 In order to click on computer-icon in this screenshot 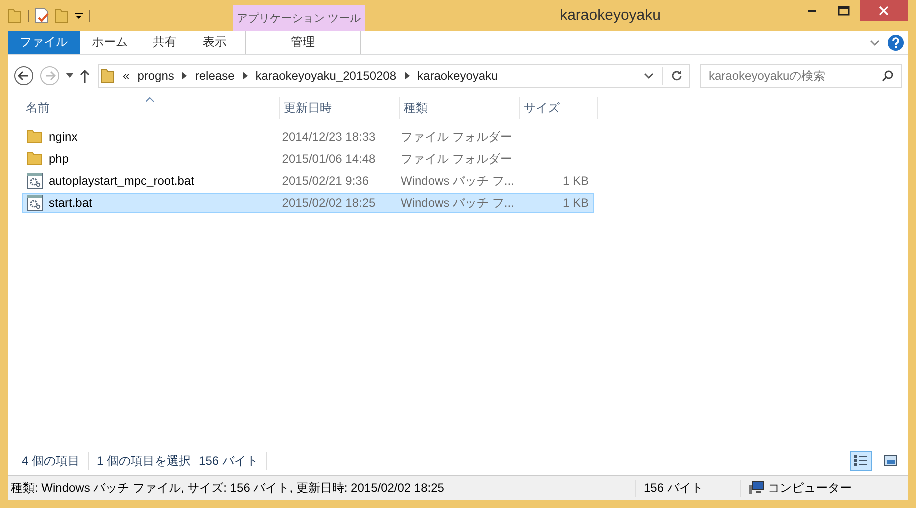, I will do `click(757, 488)`.